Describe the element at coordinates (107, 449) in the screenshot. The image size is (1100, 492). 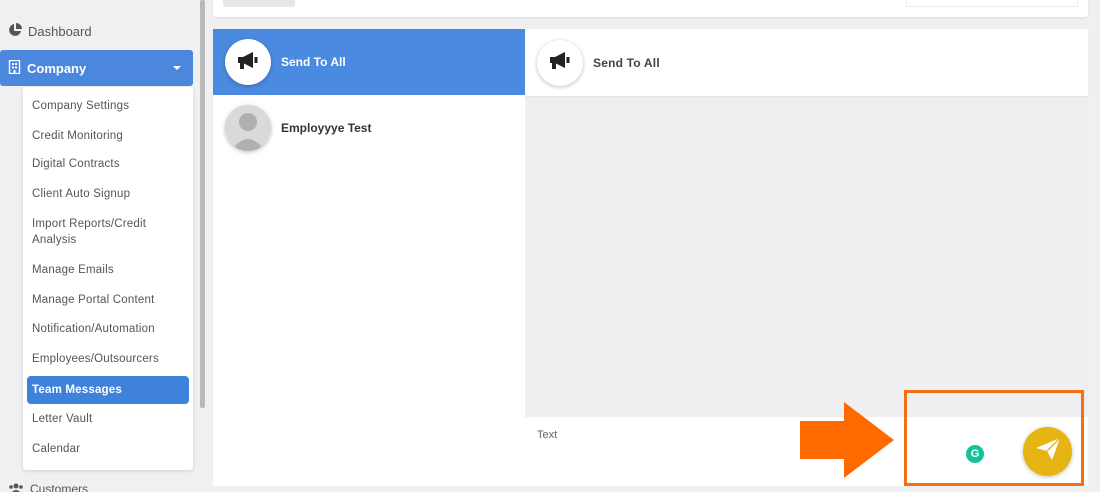
I see `submenu-item-calendar: Calendar` at that location.